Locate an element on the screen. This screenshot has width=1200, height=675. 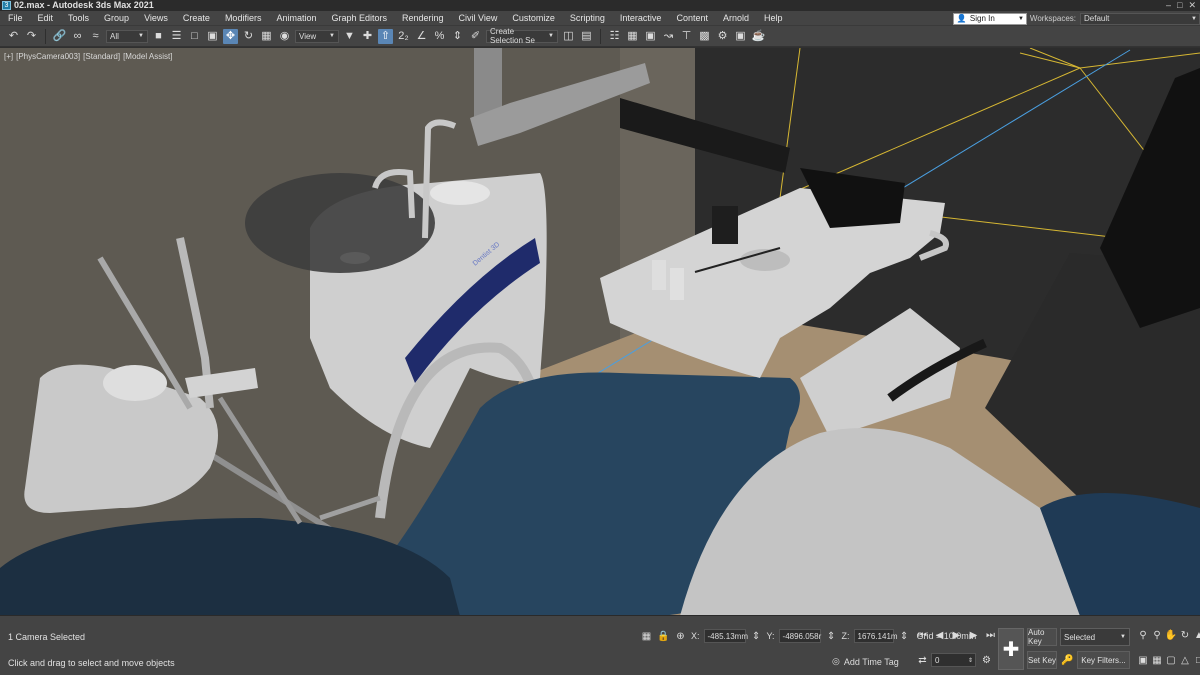
viewport-display-menu: [Model Assist] is located at coordinates (147, 56).